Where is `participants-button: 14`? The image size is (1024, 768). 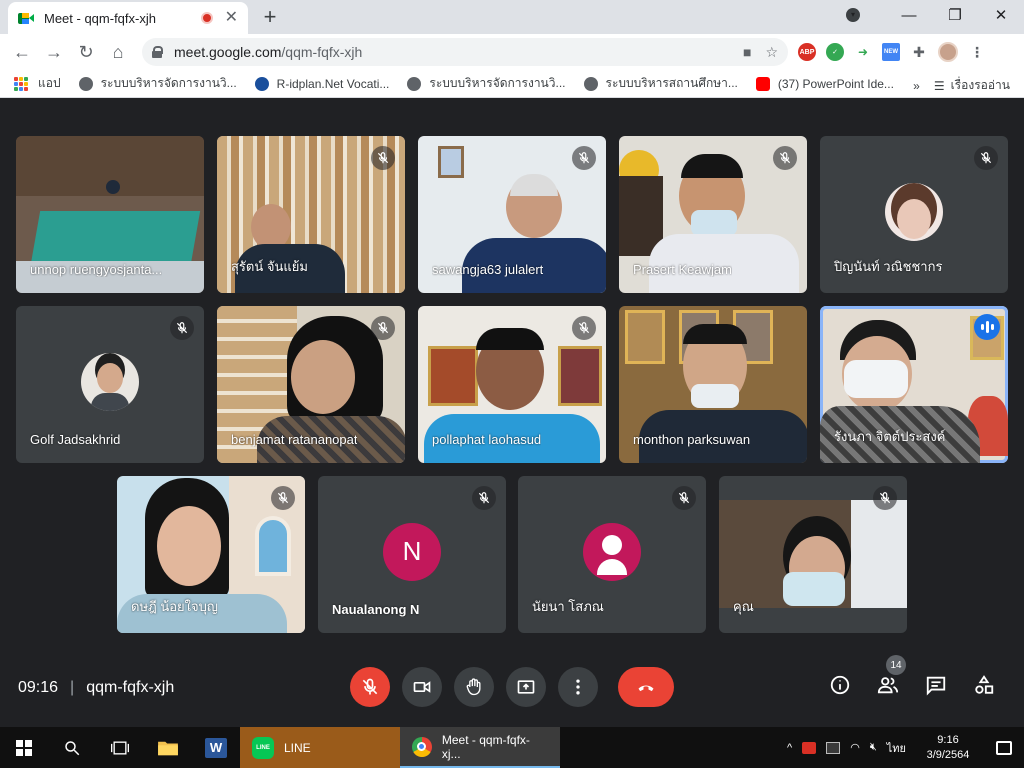 participants-button: 14 is located at coordinates (891, 676).